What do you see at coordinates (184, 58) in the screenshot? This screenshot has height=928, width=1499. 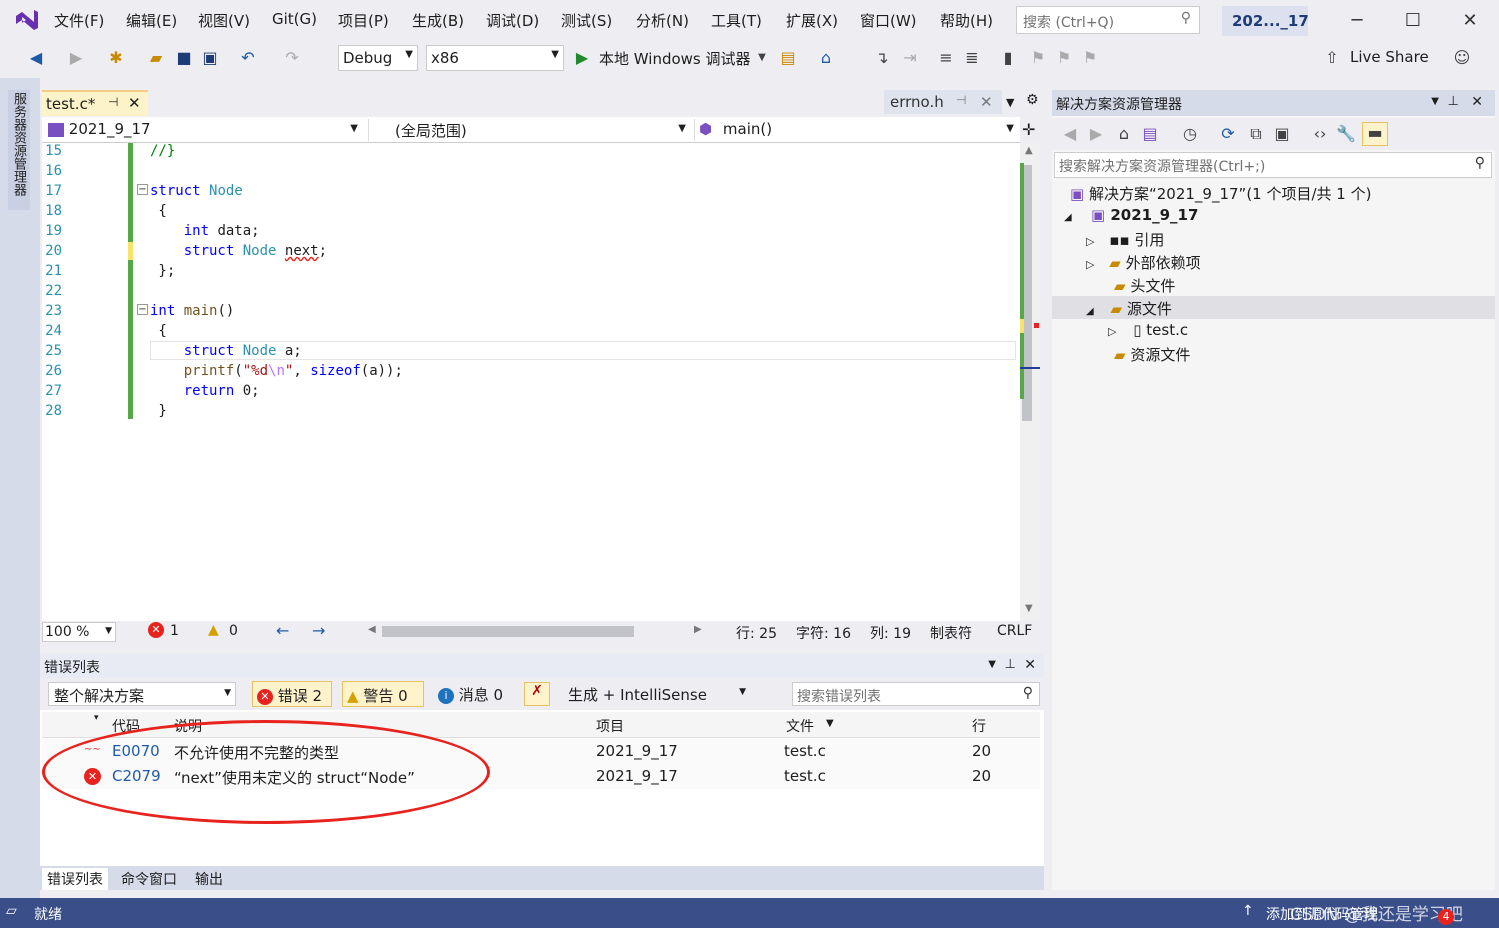 I see `save-icon: ■` at bounding box center [184, 58].